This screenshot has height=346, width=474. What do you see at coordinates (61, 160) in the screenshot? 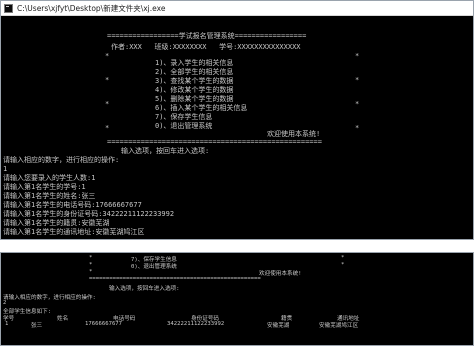
I see `console-line: 请输入相应的数字，进行相应的操作:` at bounding box center [61, 160].